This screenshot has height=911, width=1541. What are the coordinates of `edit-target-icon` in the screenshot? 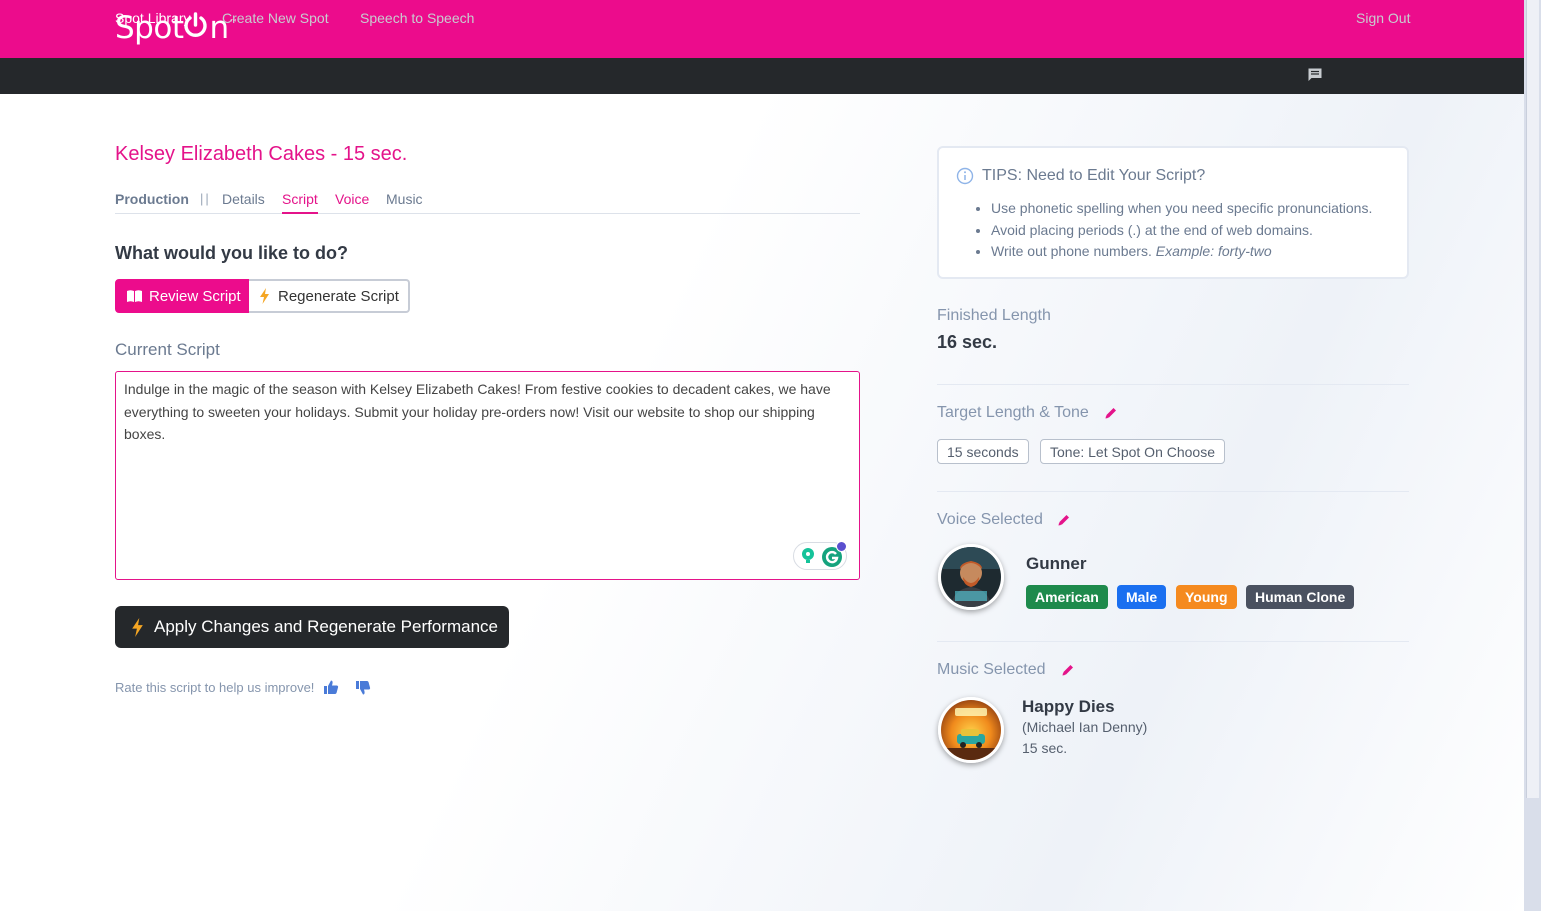 It's located at (1111, 413).